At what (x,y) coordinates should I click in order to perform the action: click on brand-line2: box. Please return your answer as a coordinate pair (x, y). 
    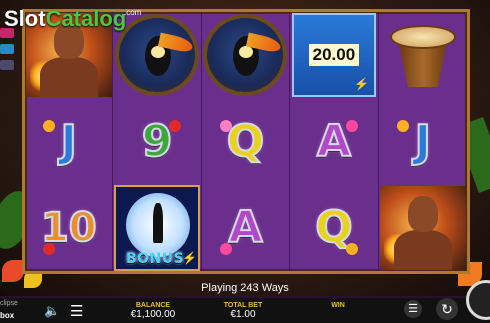
    Looking at the image, I should click on (7, 315).